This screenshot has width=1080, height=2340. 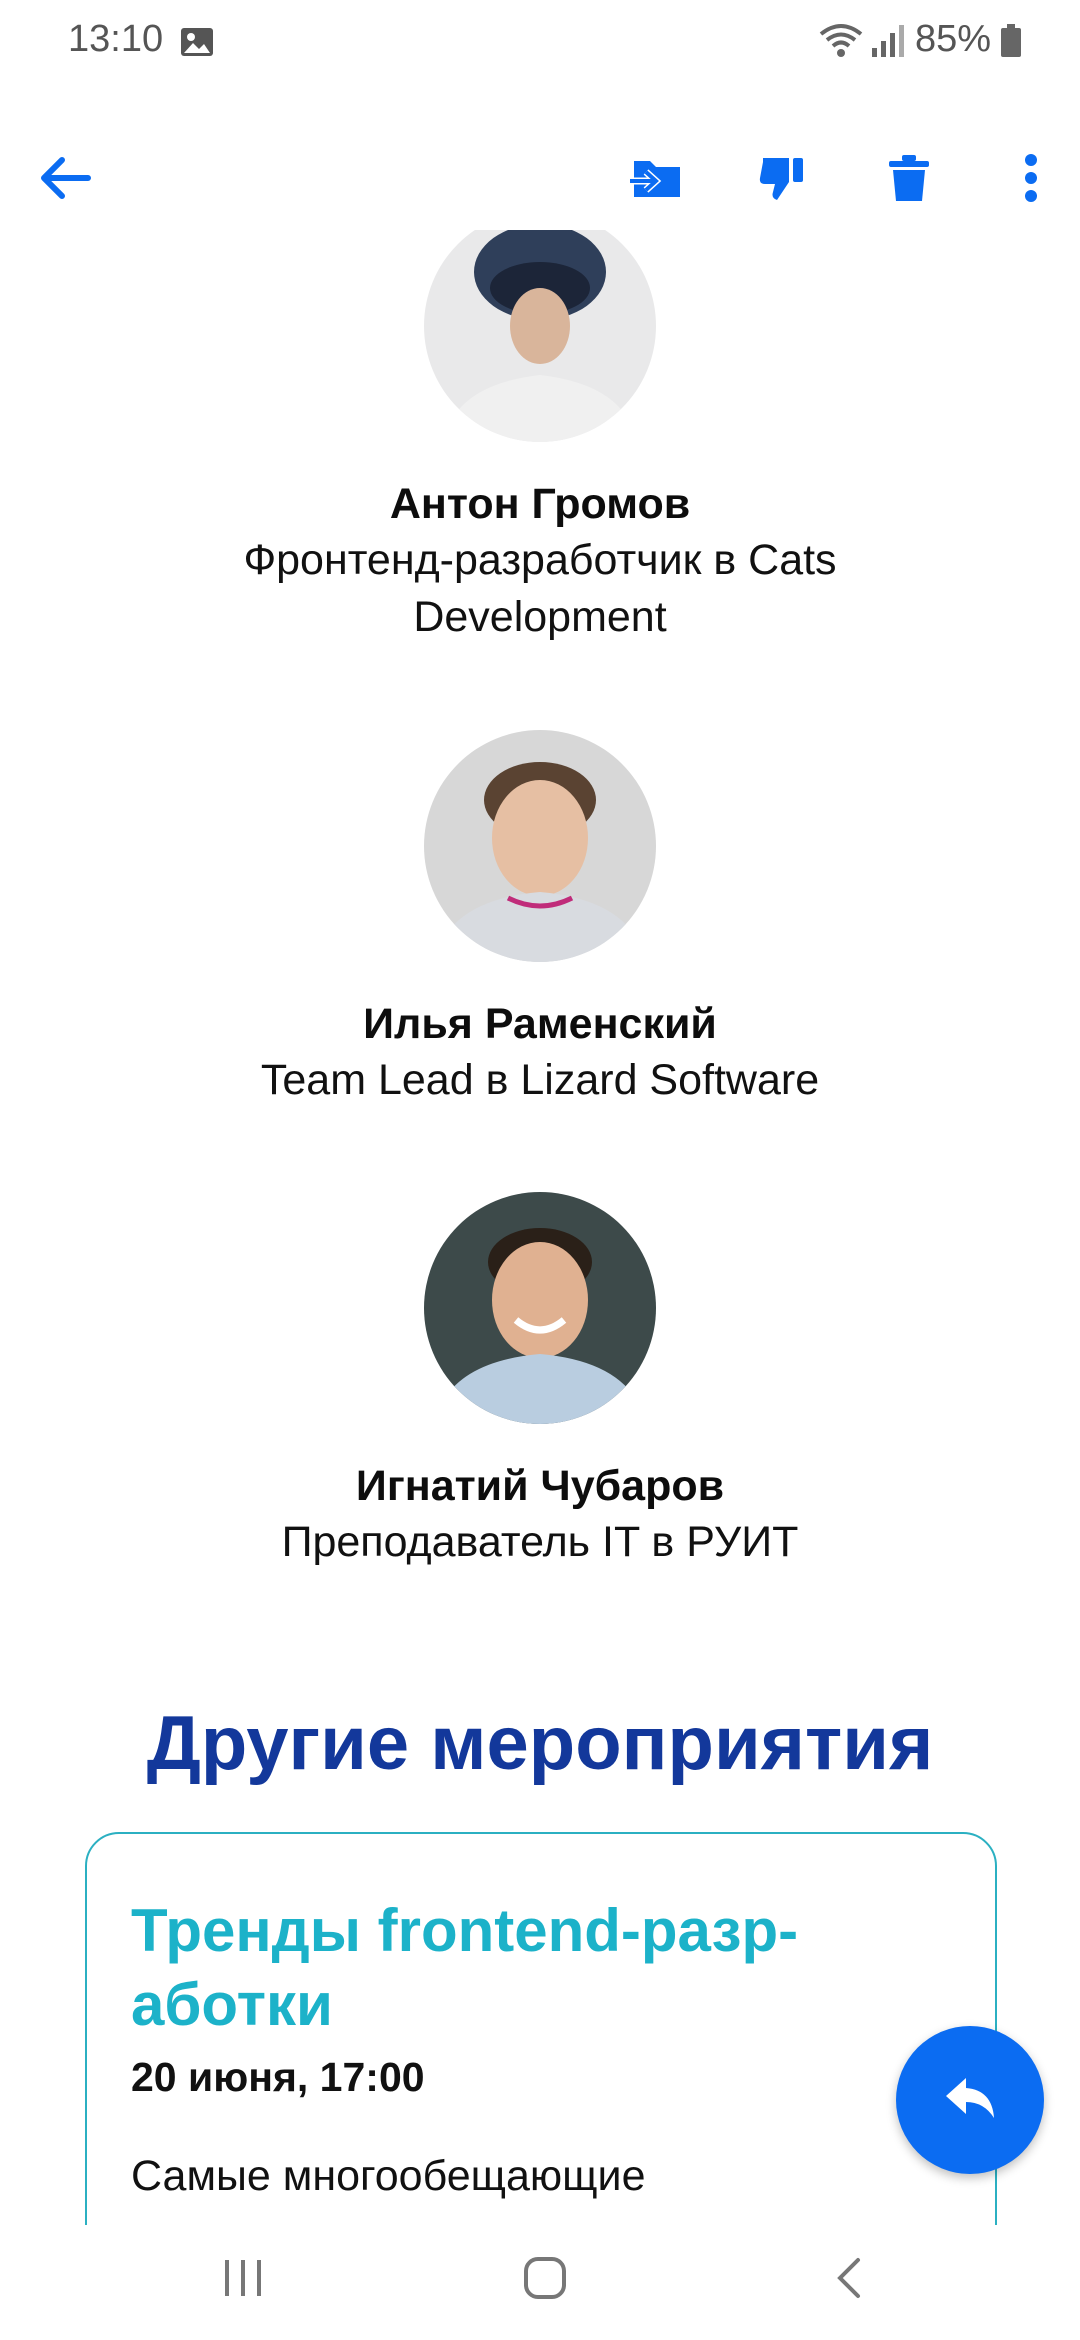 I want to click on speaker-role: Преподаватель IT в РУИТ, so click(x=540, y=1542).